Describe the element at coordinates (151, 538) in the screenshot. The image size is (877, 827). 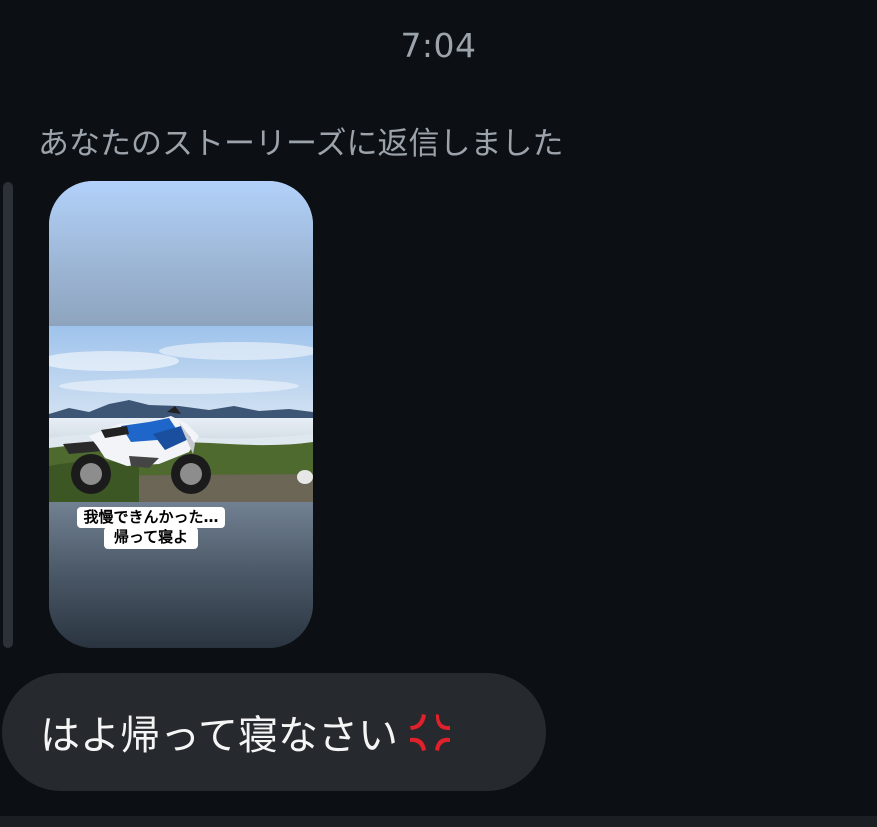
I see `caption-line-2: 帰って寝よ` at that location.